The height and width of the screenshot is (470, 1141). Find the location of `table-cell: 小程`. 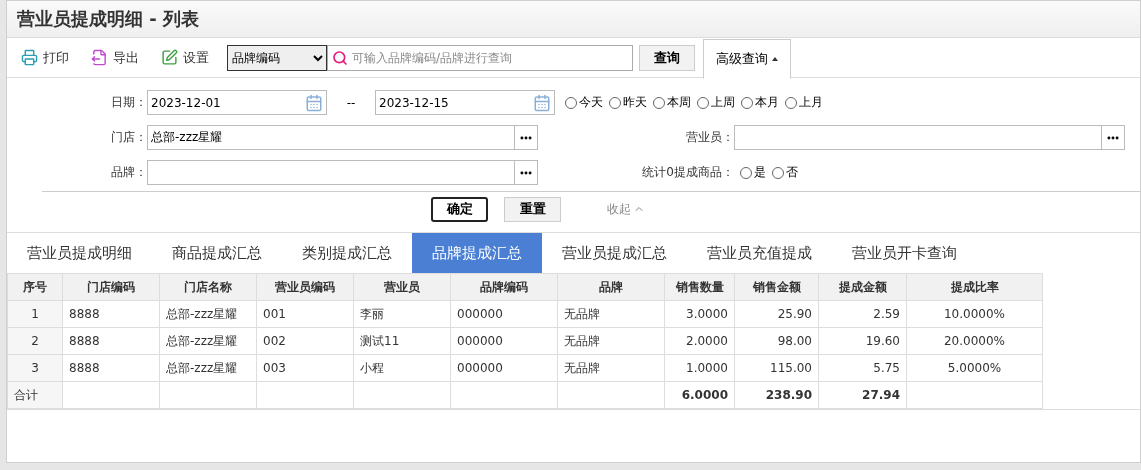

table-cell: 小程 is located at coordinates (402, 368).